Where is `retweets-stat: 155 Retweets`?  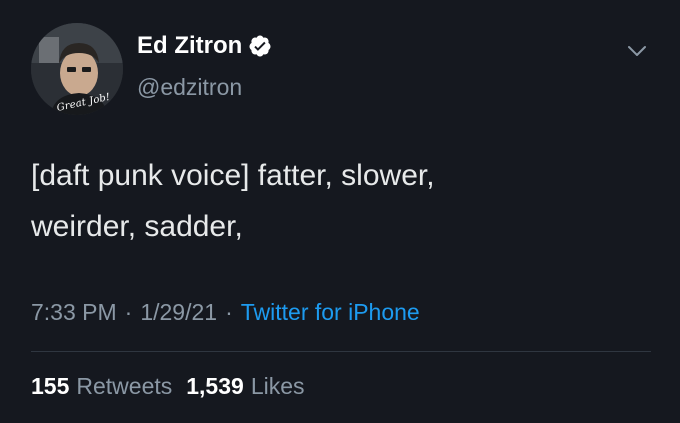
retweets-stat: 155 Retweets is located at coordinates (101, 386).